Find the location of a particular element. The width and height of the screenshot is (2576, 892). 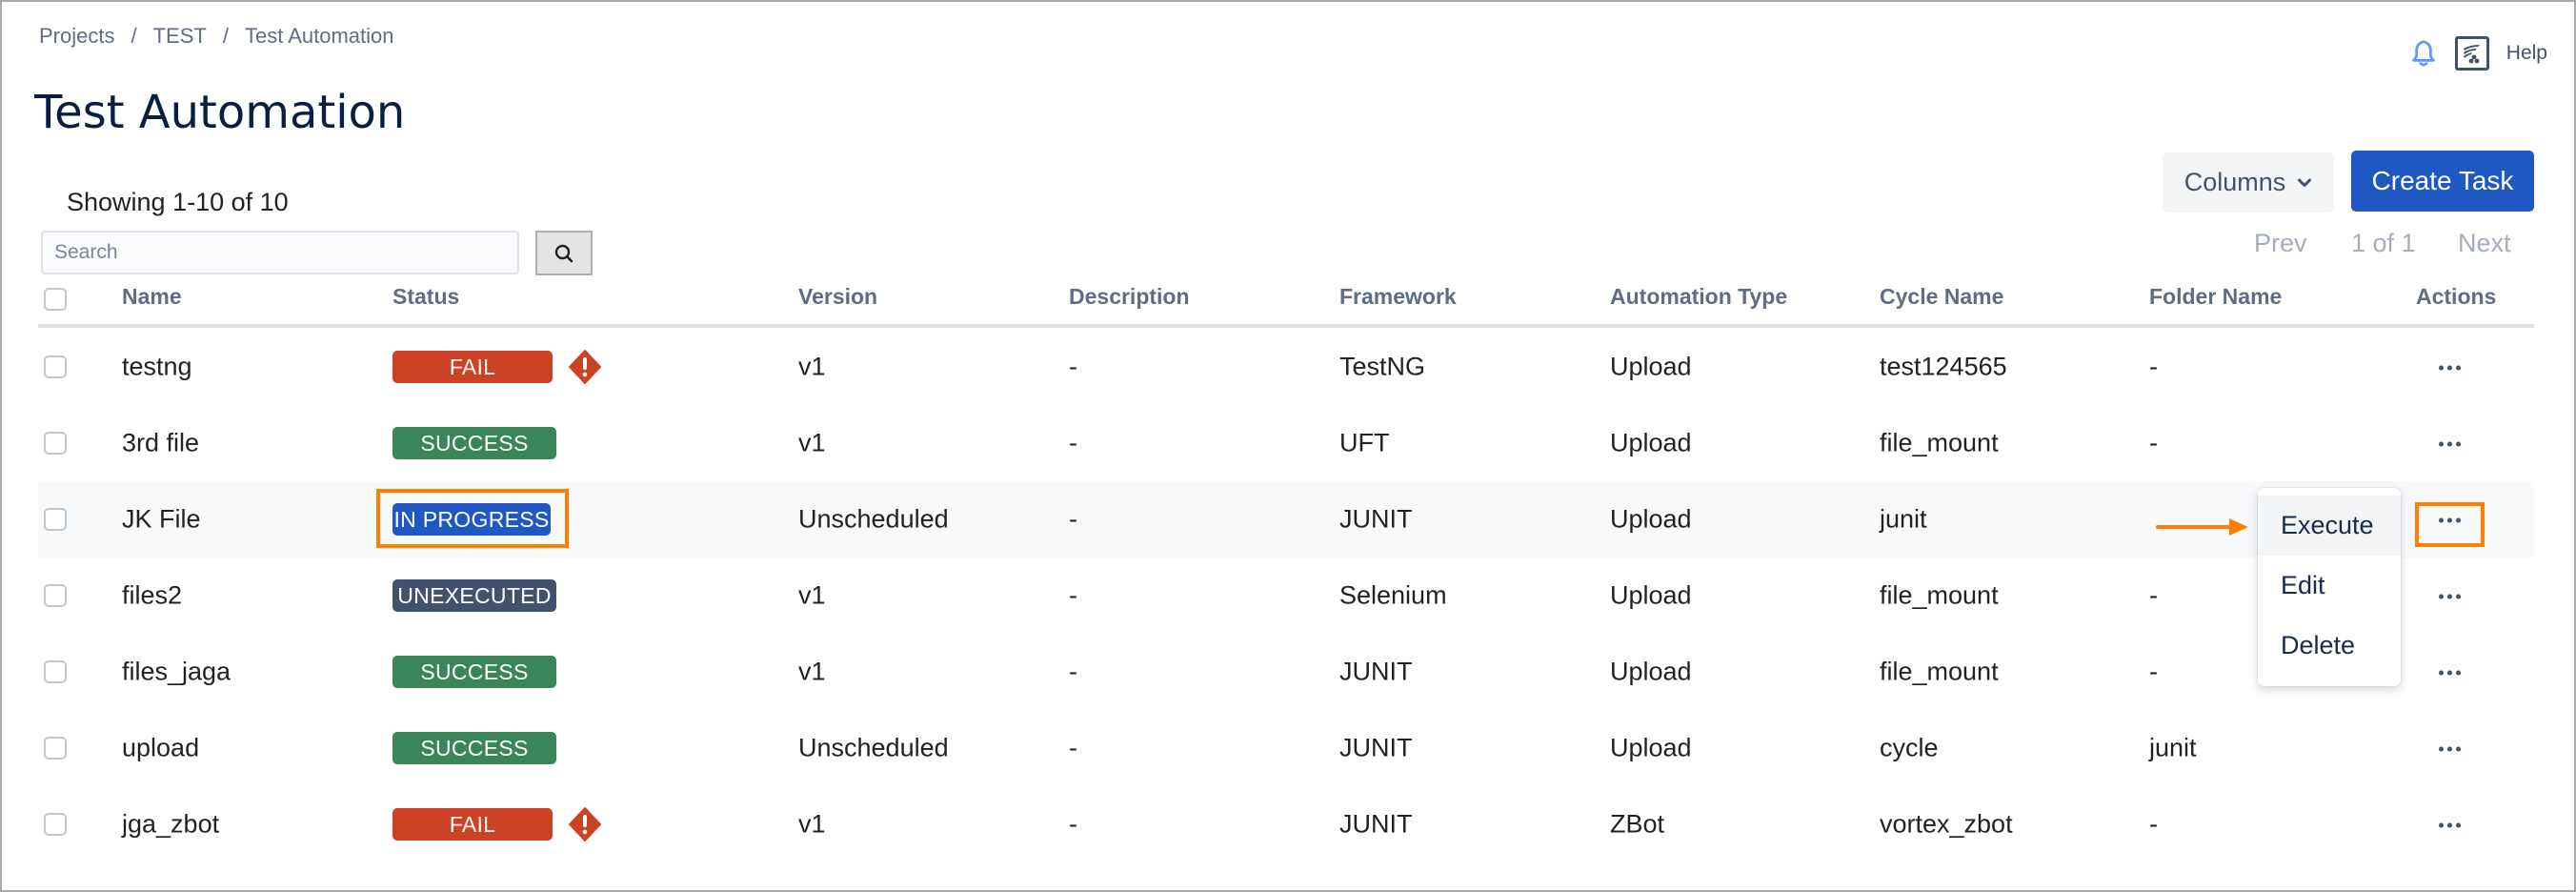

search-icon is located at coordinates (564, 253).